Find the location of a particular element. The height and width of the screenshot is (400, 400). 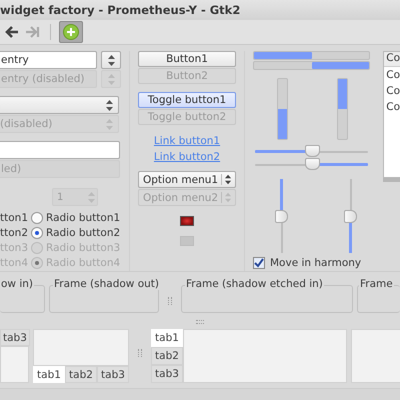

toggle-button: Toggle button1 is located at coordinates (187, 100).